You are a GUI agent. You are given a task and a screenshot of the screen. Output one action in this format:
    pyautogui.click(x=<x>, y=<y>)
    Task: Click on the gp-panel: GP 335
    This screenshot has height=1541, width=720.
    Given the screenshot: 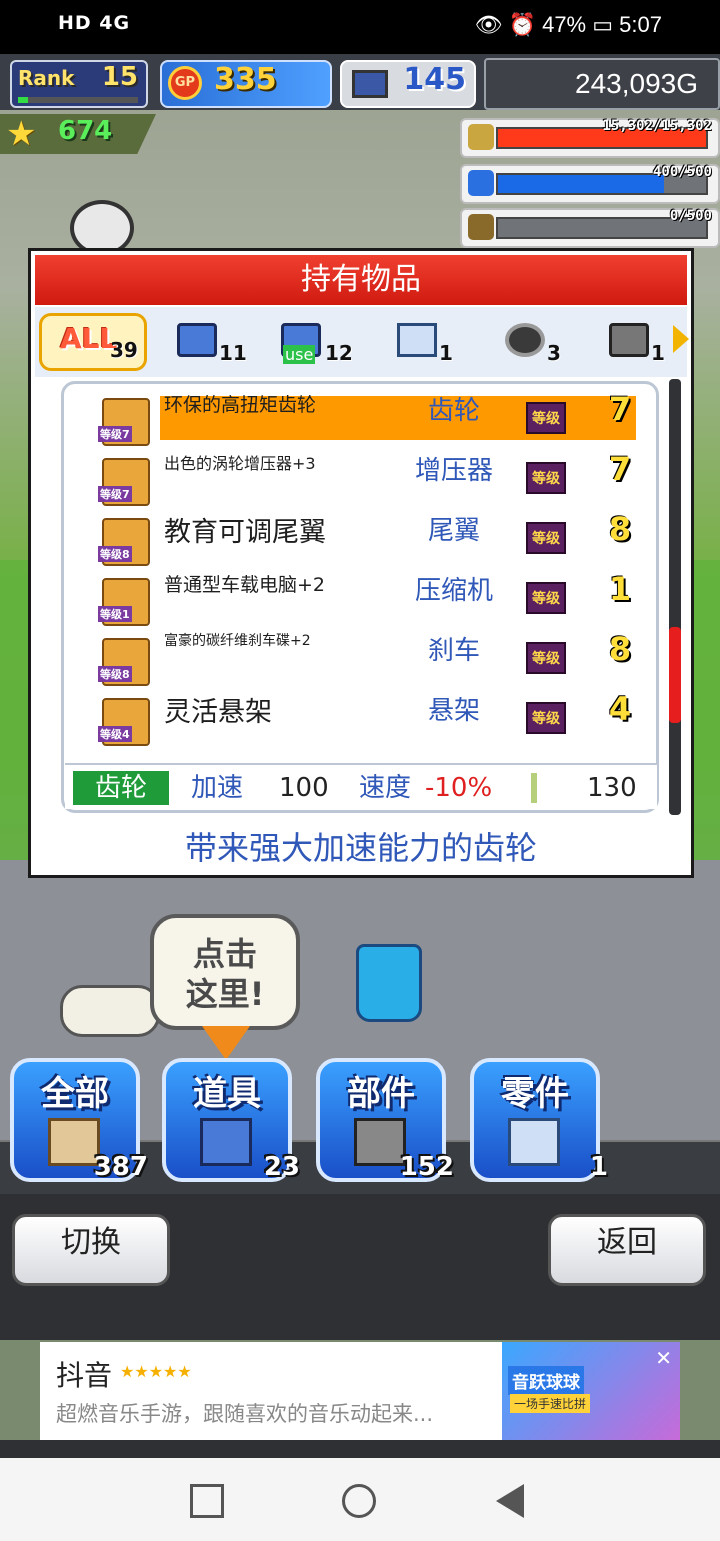 What is the action you would take?
    pyautogui.click(x=246, y=84)
    